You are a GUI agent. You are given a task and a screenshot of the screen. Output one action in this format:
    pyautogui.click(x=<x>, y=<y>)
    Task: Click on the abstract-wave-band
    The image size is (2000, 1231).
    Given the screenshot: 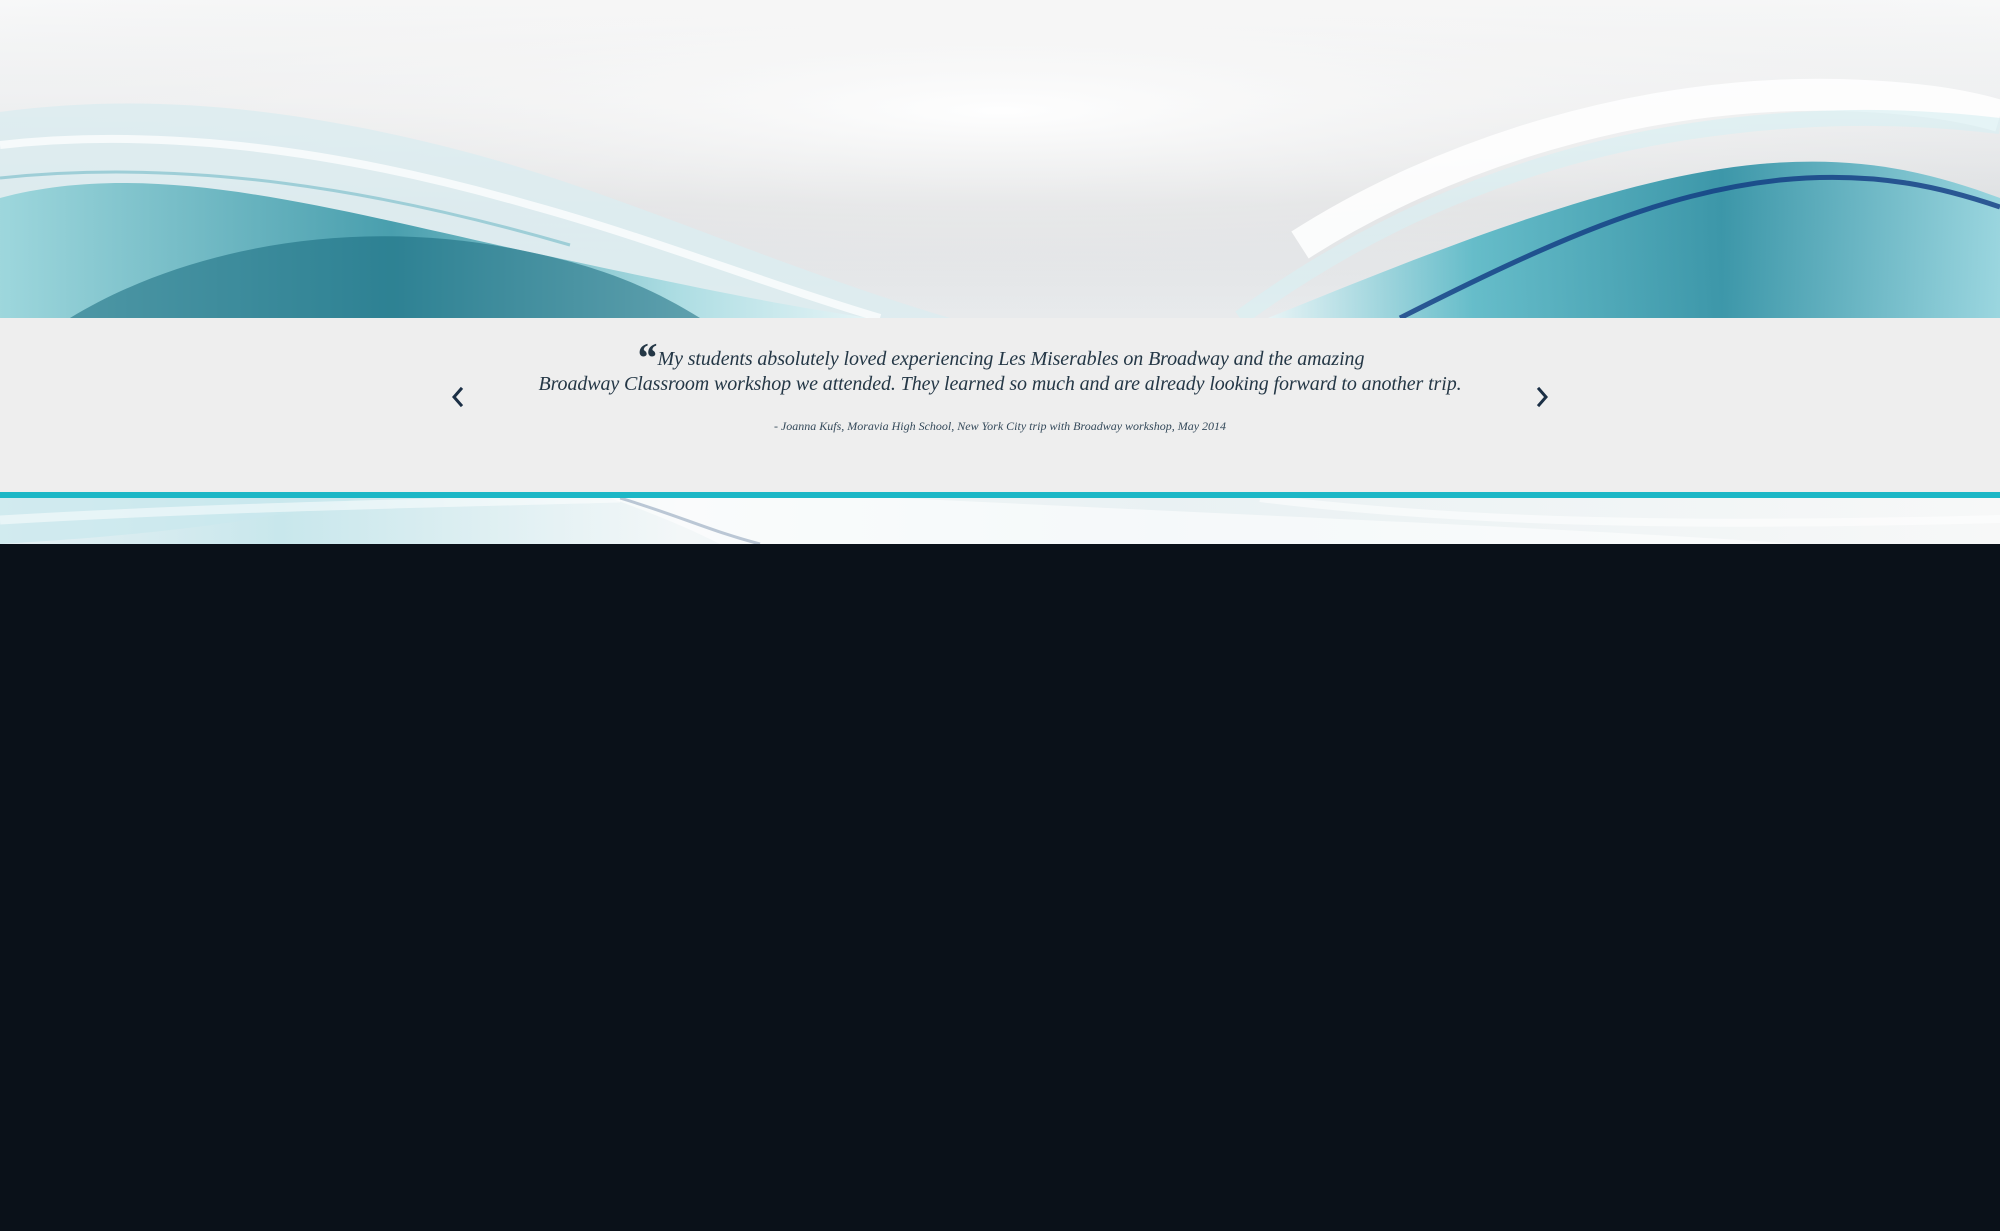 What is the action you would take?
    pyautogui.click(x=1000, y=521)
    